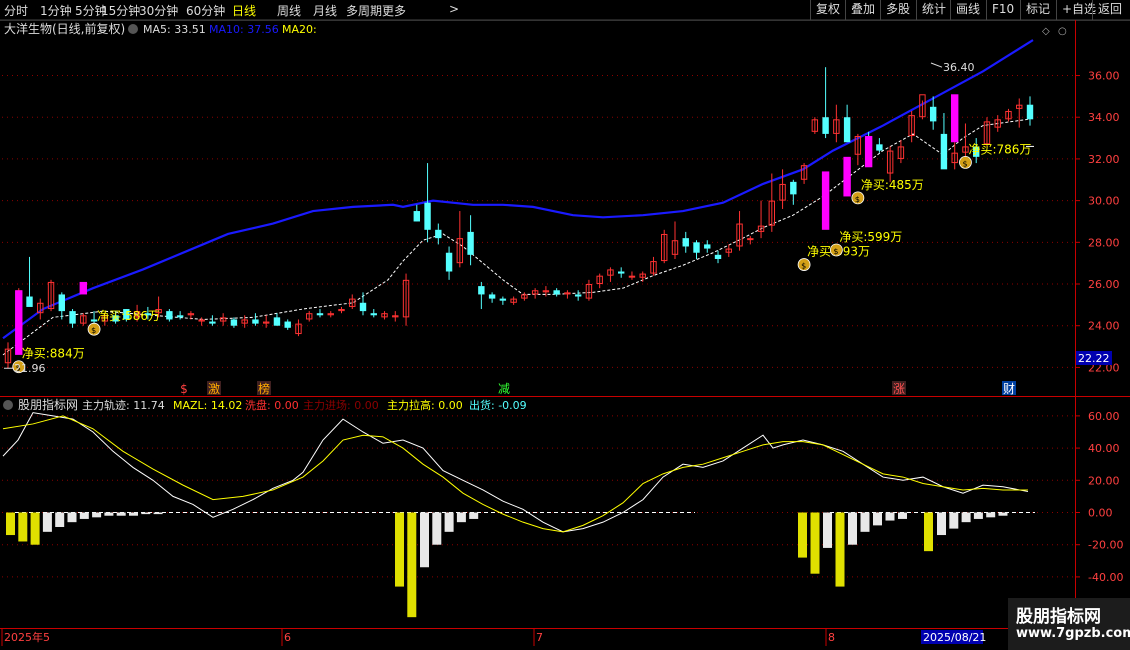 The image size is (1130, 650). Describe the element at coordinates (1105, 577) in the screenshot. I see `ind-tick-label: -40.00` at that location.